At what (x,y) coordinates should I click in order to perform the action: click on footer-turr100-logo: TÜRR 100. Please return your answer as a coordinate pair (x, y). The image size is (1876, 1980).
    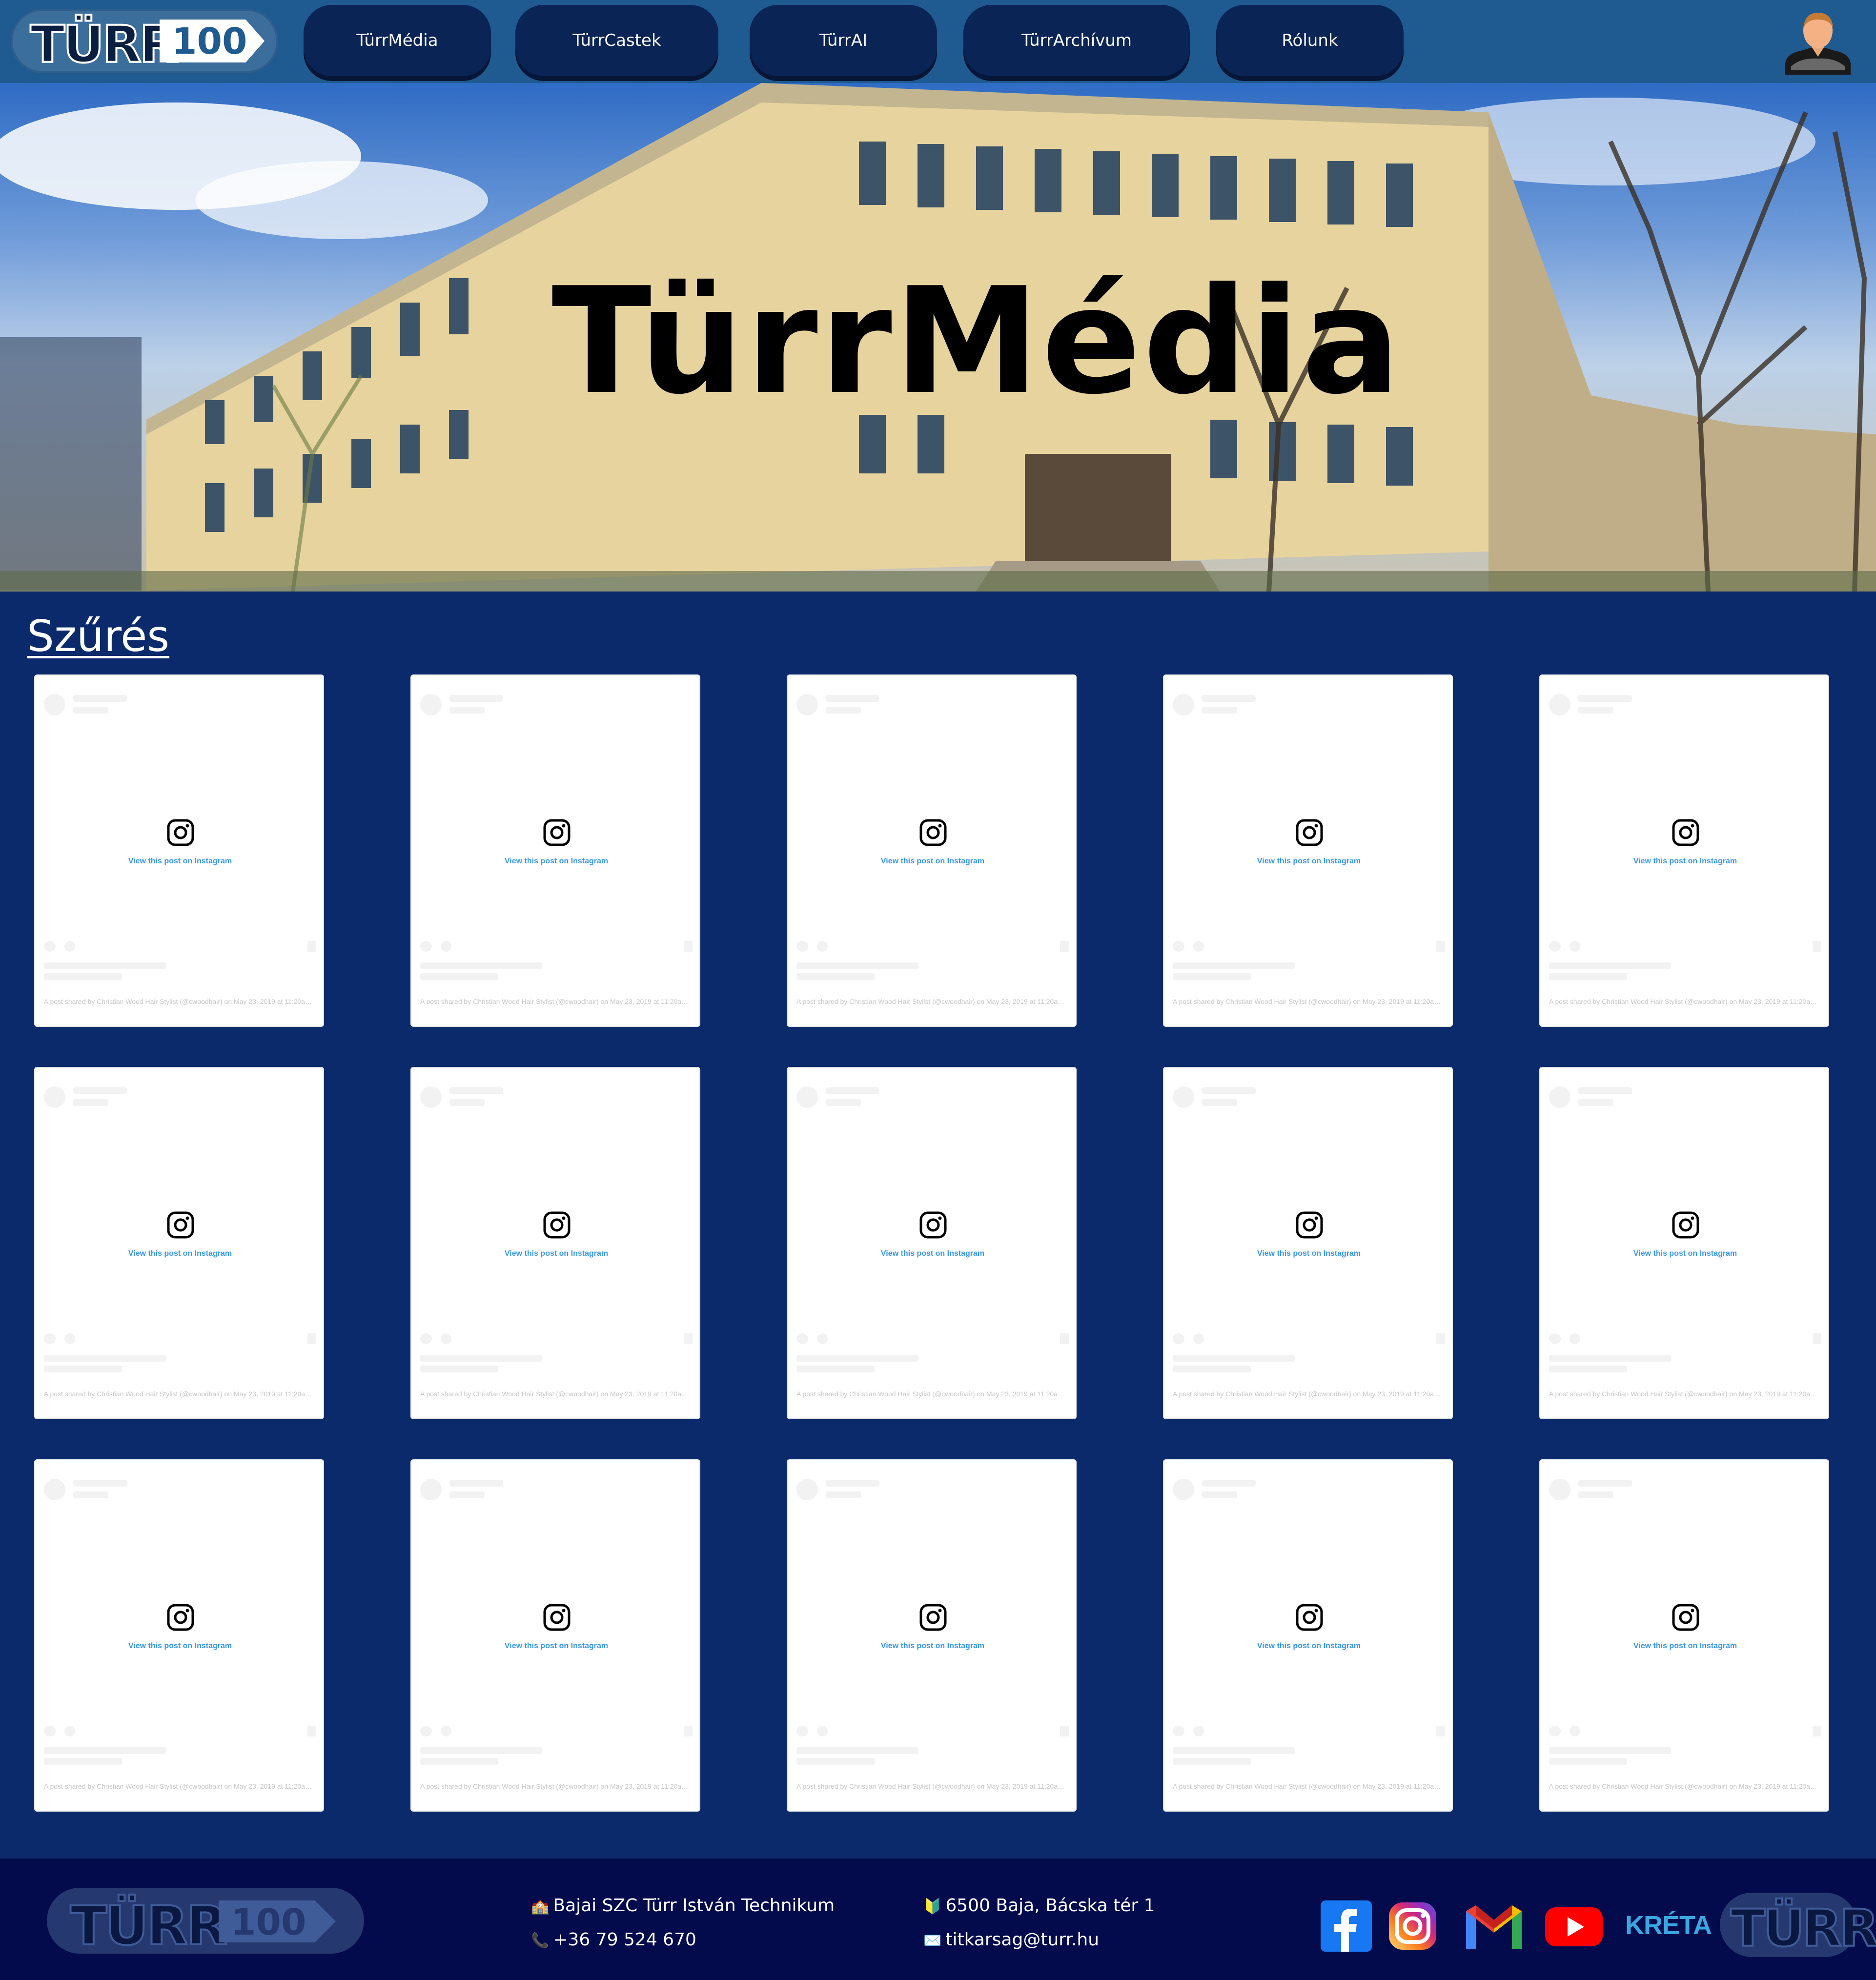
    Looking at the image, I should click on (205, 1923).